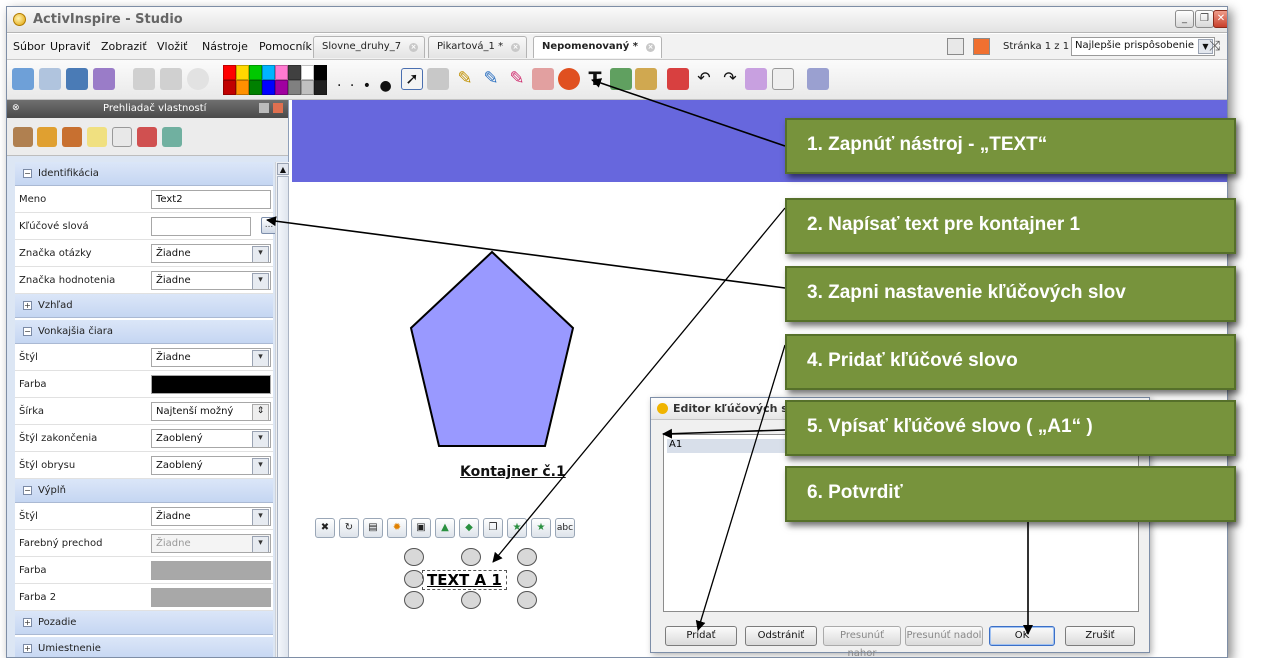  Describe the element at coordinates (565, 528) in the screenshot. I see `spellcheck-icon: abc` at that location.